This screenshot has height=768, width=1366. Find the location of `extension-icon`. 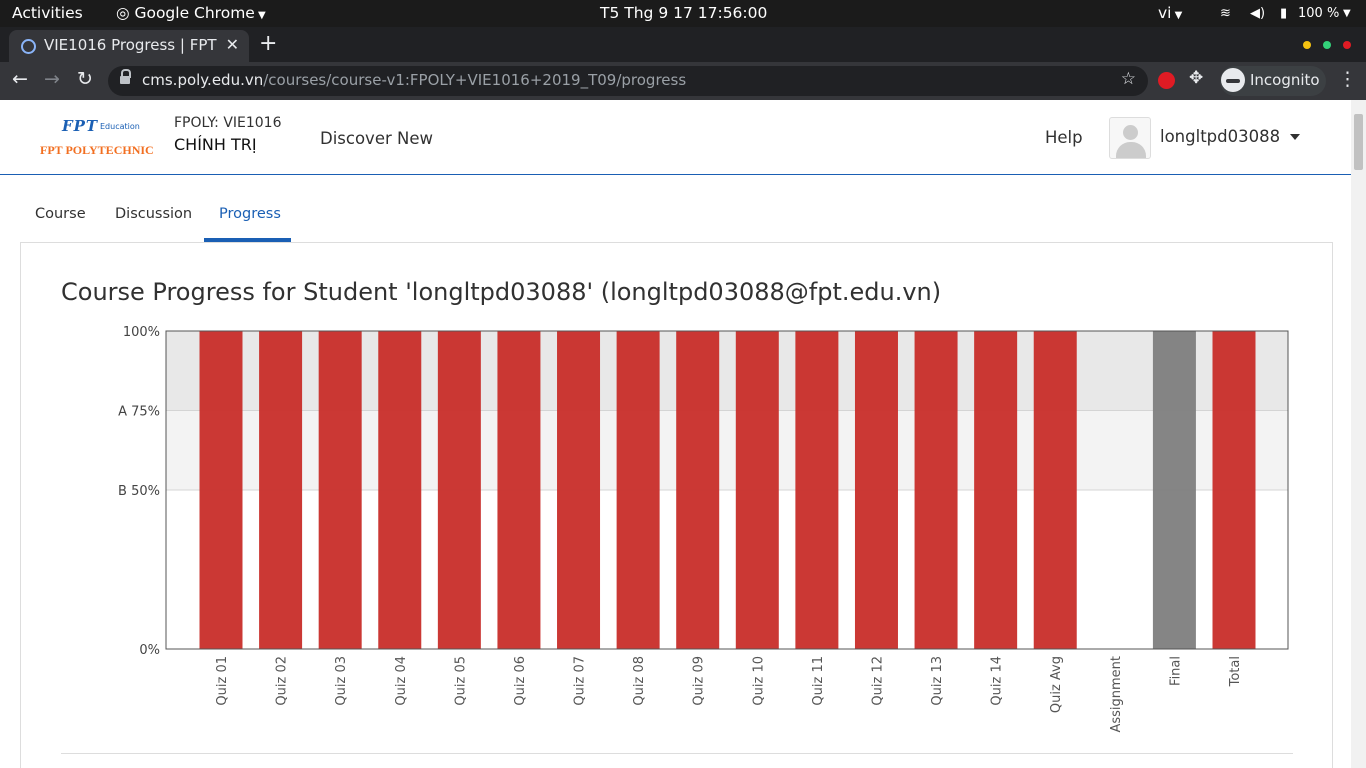

extension-icon is located at coordinates (1166, 80).